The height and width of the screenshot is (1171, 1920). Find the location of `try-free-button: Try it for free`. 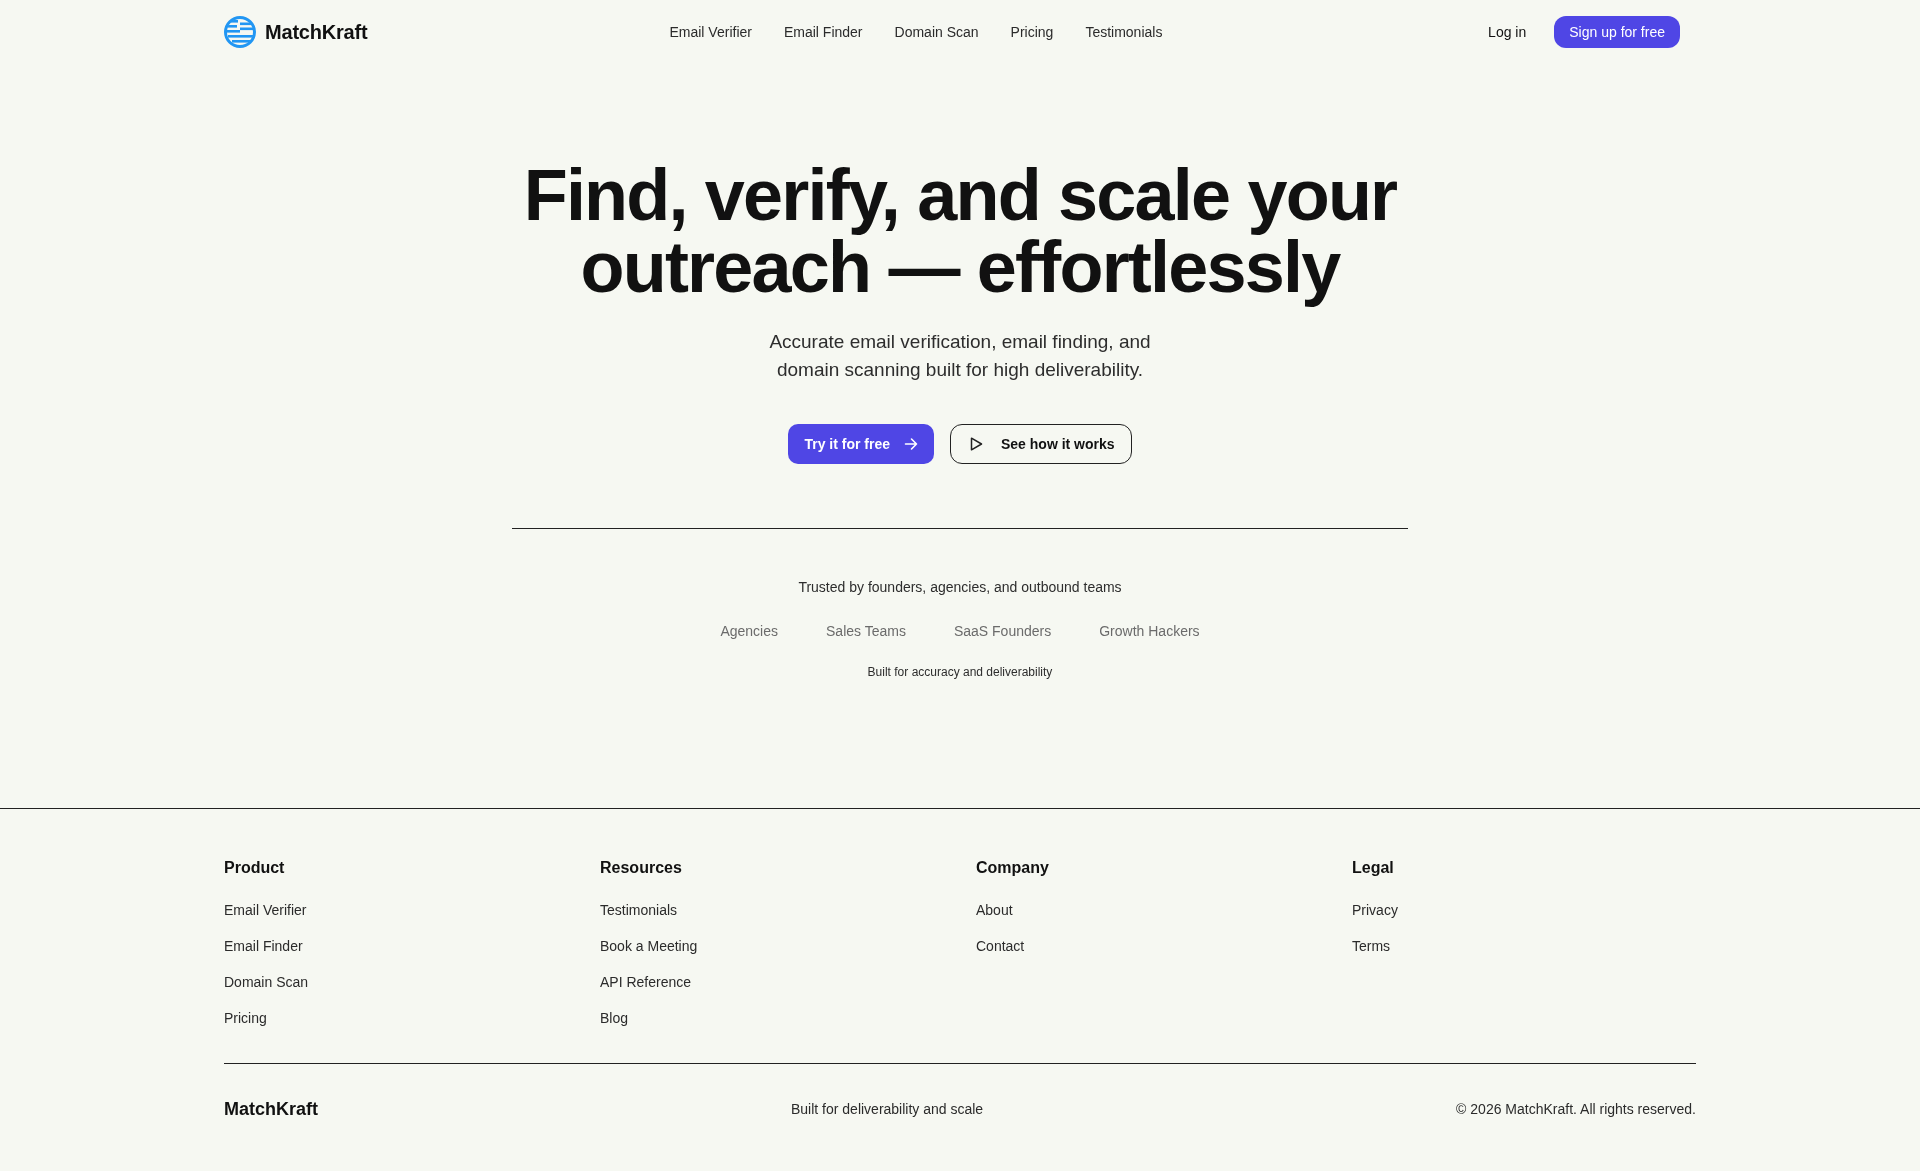

try-free-button: Try it for free is located at coordinates (861, 444).